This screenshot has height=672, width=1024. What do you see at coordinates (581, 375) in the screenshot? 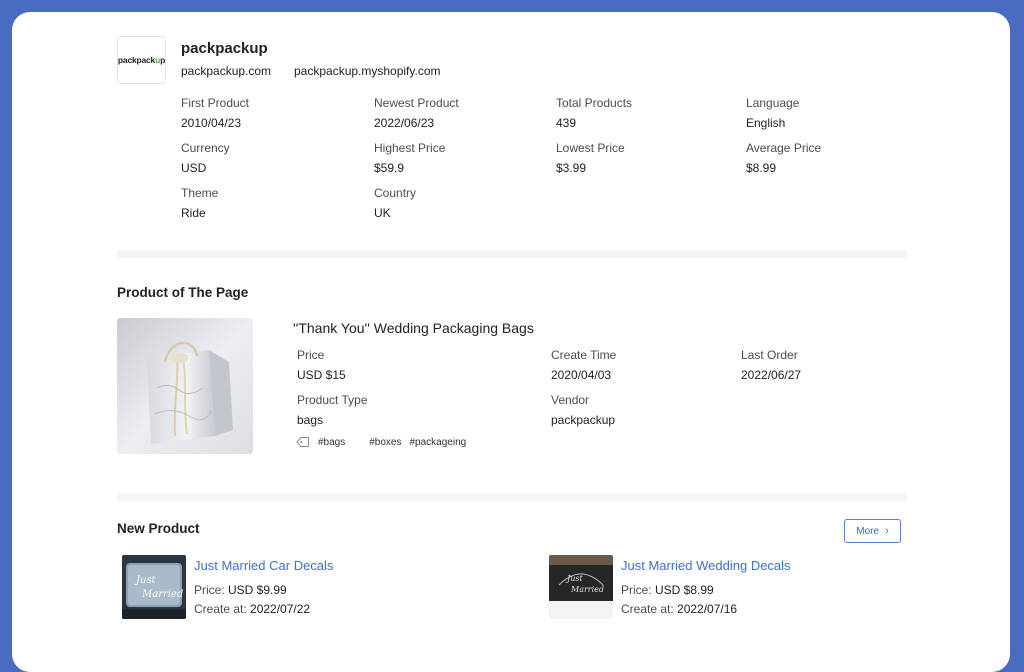
I see `field-value: 2020/04/03` at bounding box center [581, 375].